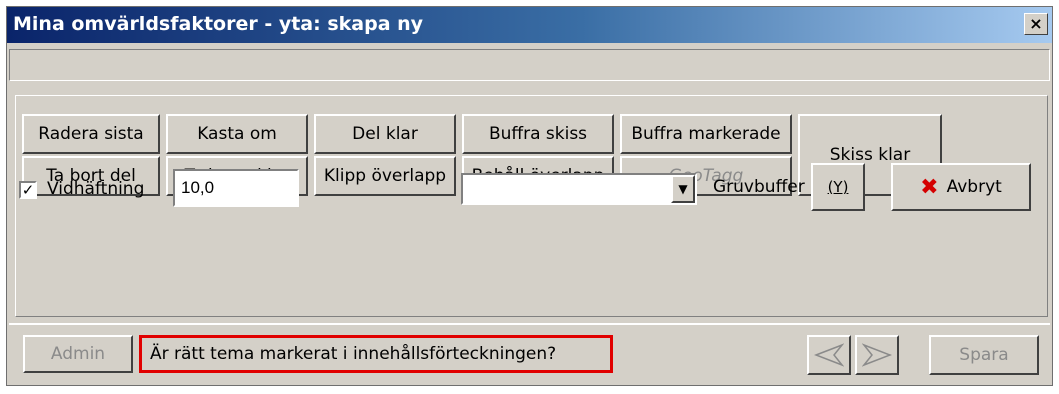  I want to click on next-button, so click(877, 355).